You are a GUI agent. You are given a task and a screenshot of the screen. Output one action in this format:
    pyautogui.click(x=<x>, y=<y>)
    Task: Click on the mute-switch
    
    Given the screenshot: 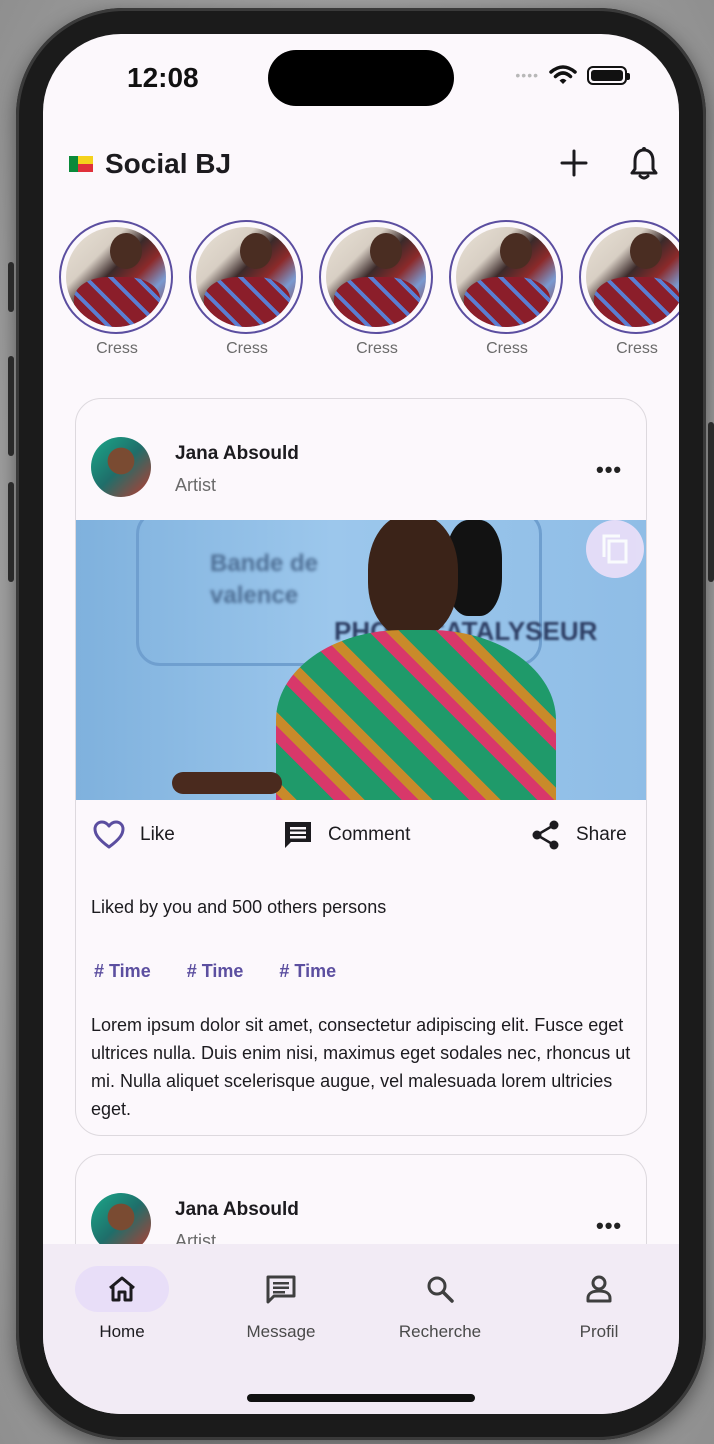 What is the action you would take?
    pyautogui.click(x=11, y=287)
    